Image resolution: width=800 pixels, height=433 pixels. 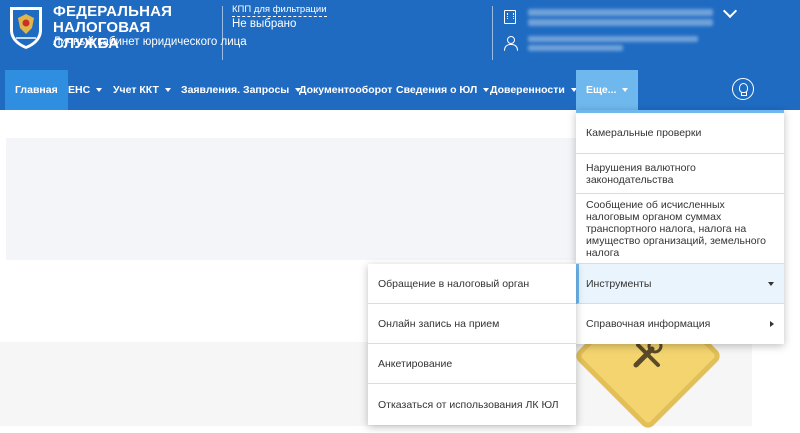 What do you see at coordinates (730, 11) in the screenshot?
I see `chevron-down-icon` at bounding box center [730, 11].